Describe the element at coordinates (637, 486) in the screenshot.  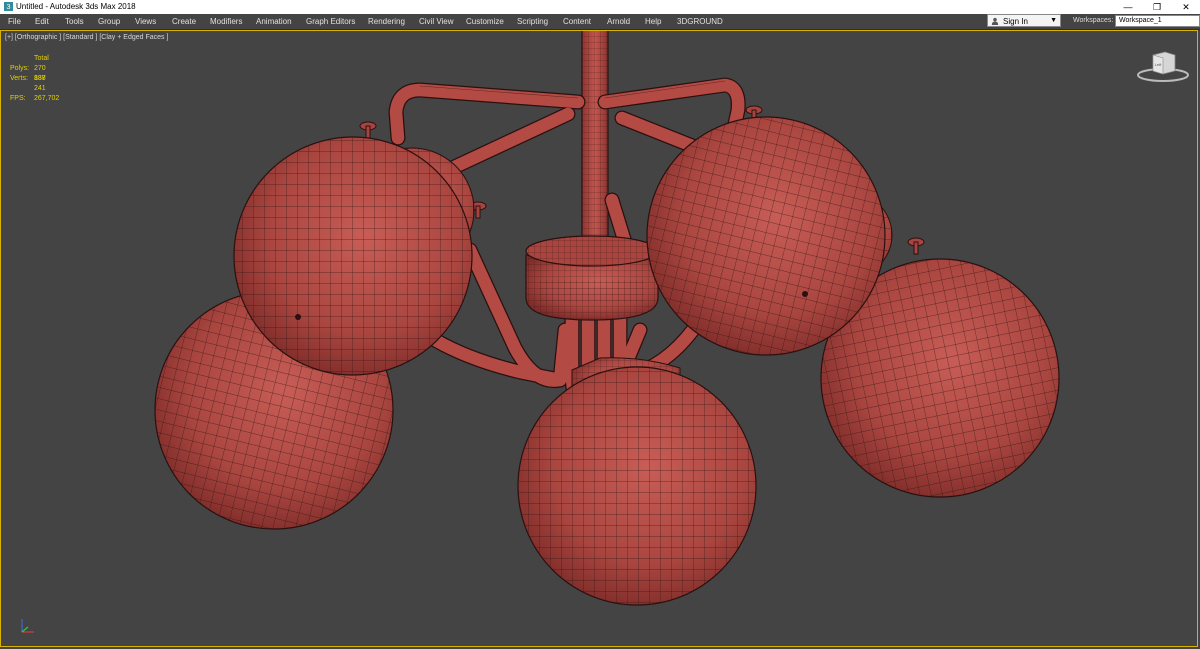
I see `globe-bottom` at that location.